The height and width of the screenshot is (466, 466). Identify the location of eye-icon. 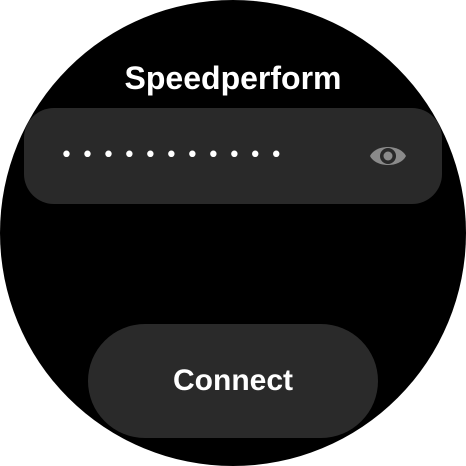
(388, 156).